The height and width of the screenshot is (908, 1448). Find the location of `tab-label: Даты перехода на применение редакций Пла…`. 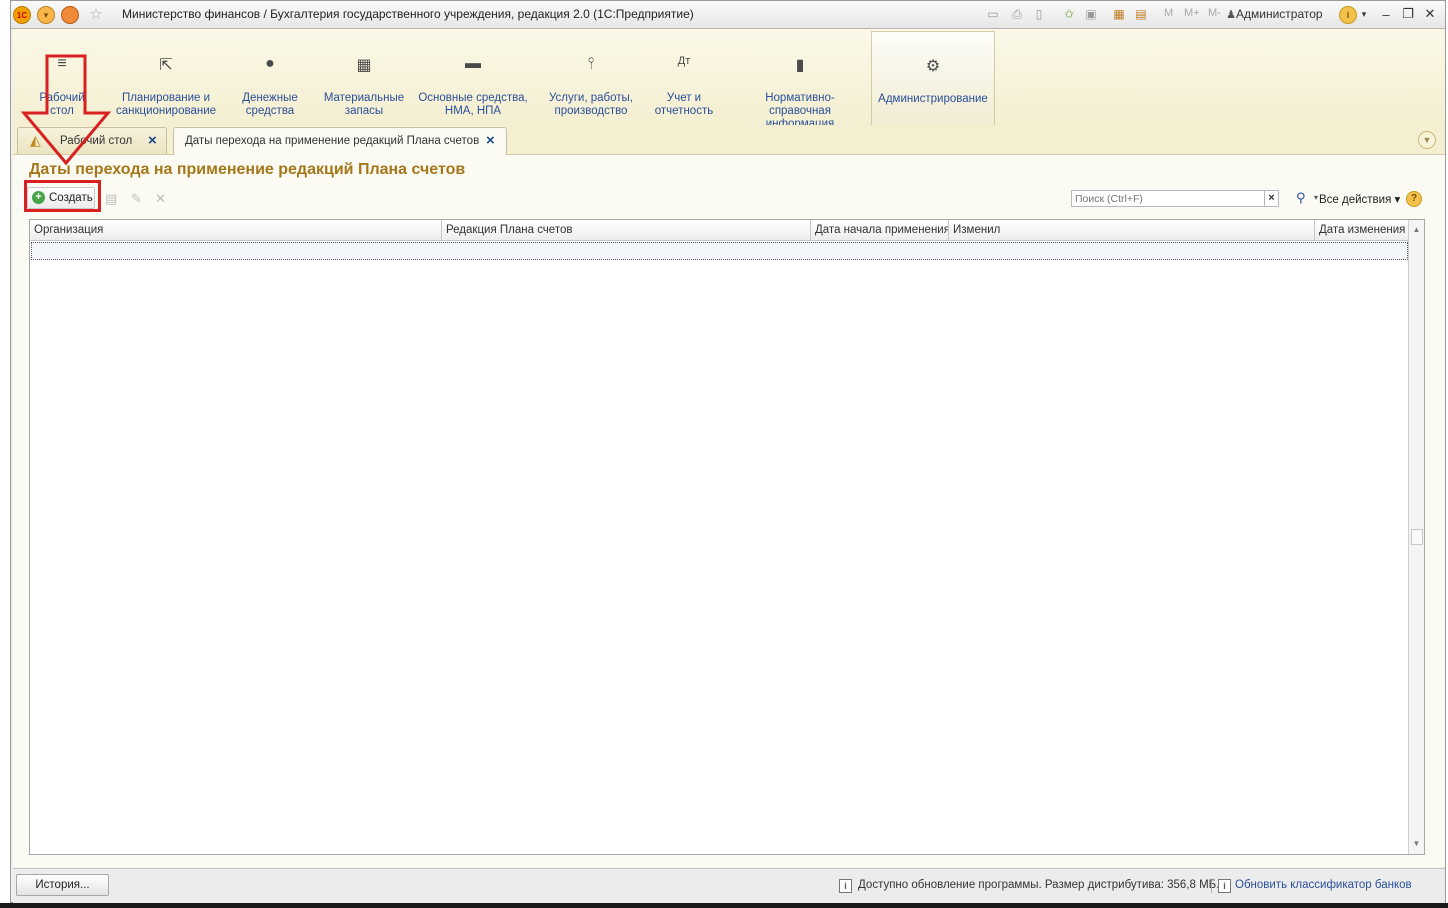

tab-label: Даты перехода на применение редакций Пла… is located at coordinates (332, 141).